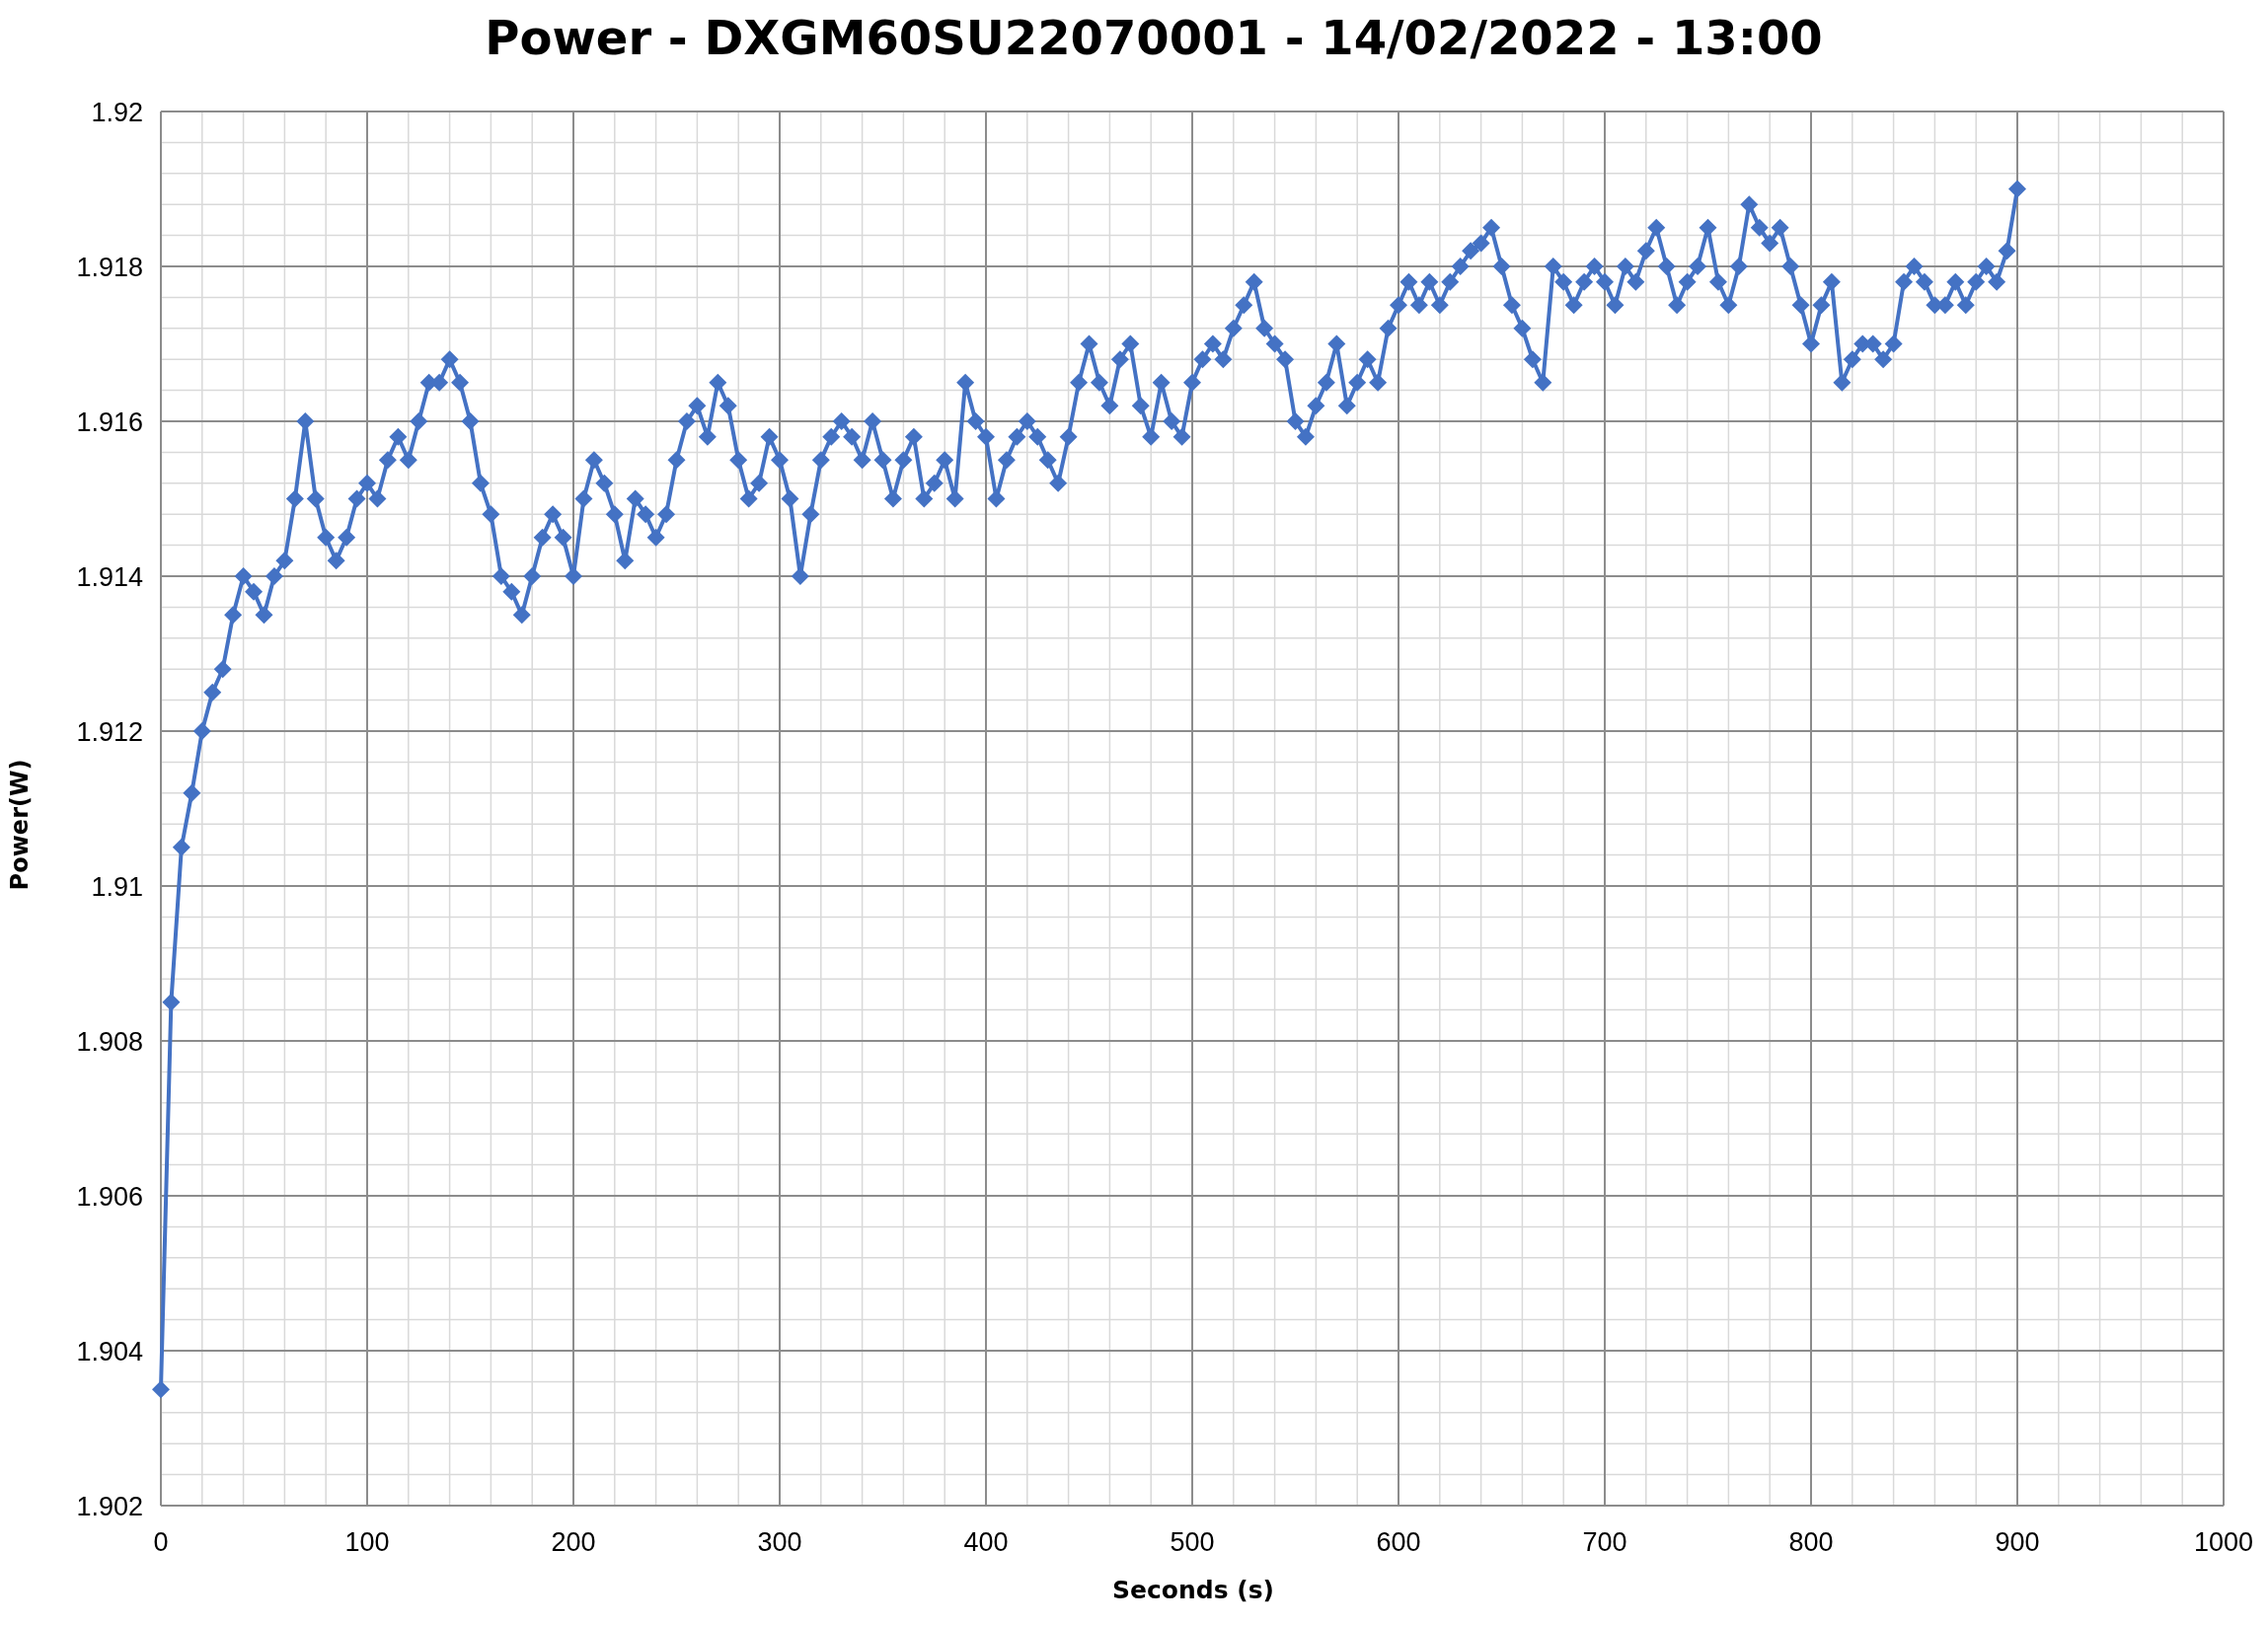 The image size is (2268, 1625). What do you see at coordinates (573, 1542) in the screenshot?
I see `x-tick-label: 200` at bounding box center [573, 1542].